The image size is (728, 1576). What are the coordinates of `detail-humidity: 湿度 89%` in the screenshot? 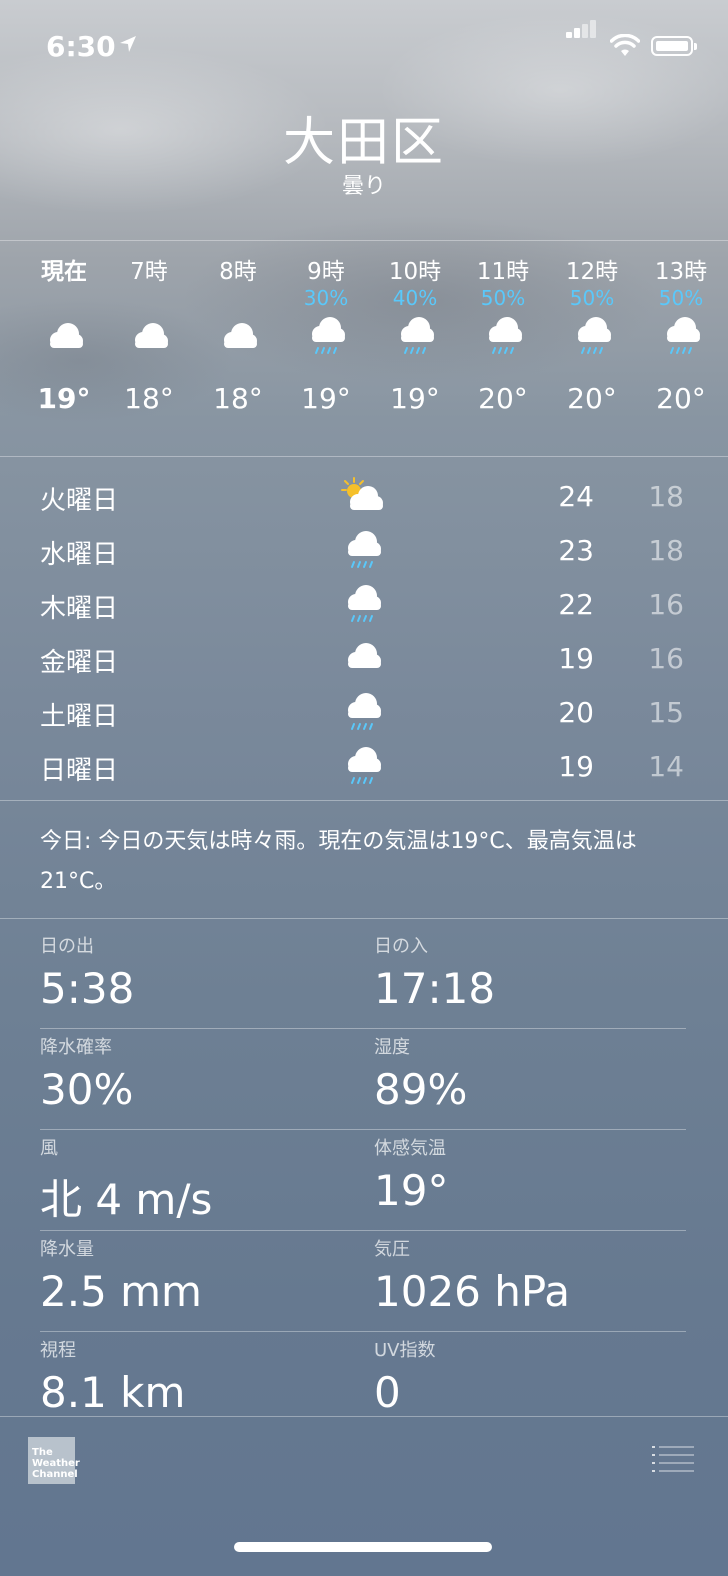 It's located at (420, 1071).